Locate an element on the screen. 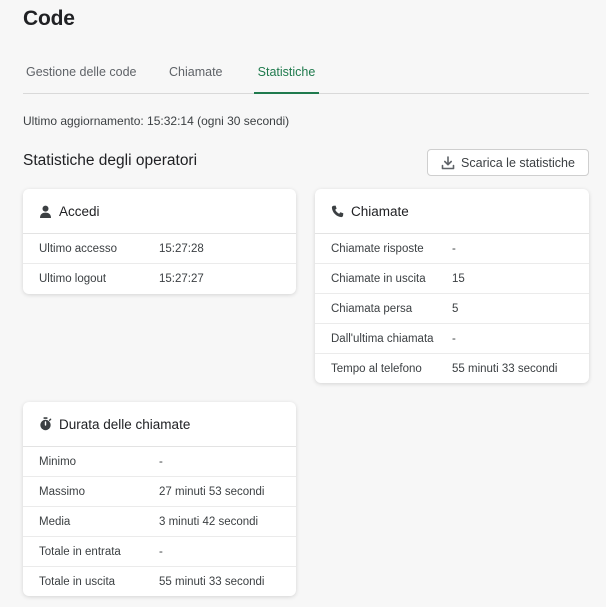  stat-label: Totale in uscita is located at coordinates (77, 582).